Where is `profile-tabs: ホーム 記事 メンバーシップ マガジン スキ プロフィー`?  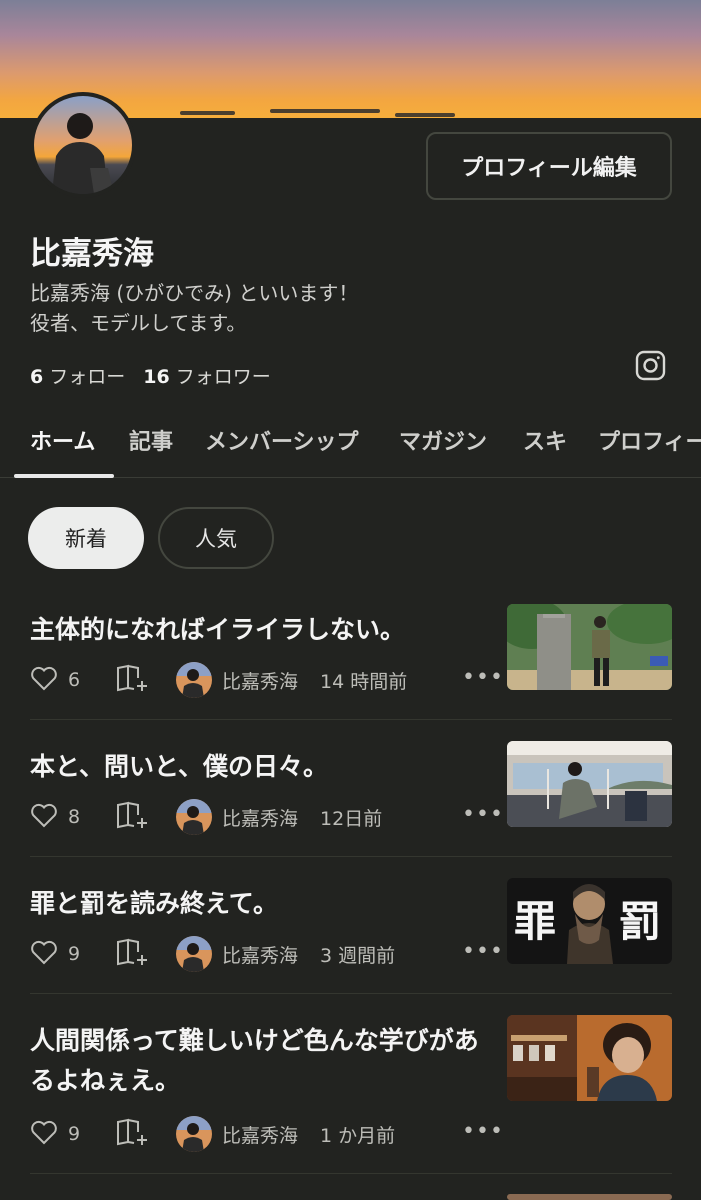
profile-tabs: ホーム 記事 メンバーシップ マガジン スキ プロフィー is located at coordinates (350, 445).